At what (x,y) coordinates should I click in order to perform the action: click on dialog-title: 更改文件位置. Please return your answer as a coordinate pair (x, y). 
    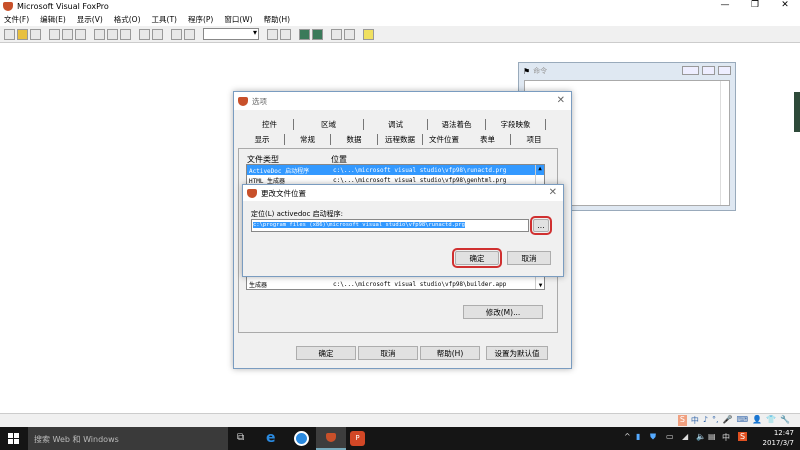
    Looking at the image, I should click on (283, 193).